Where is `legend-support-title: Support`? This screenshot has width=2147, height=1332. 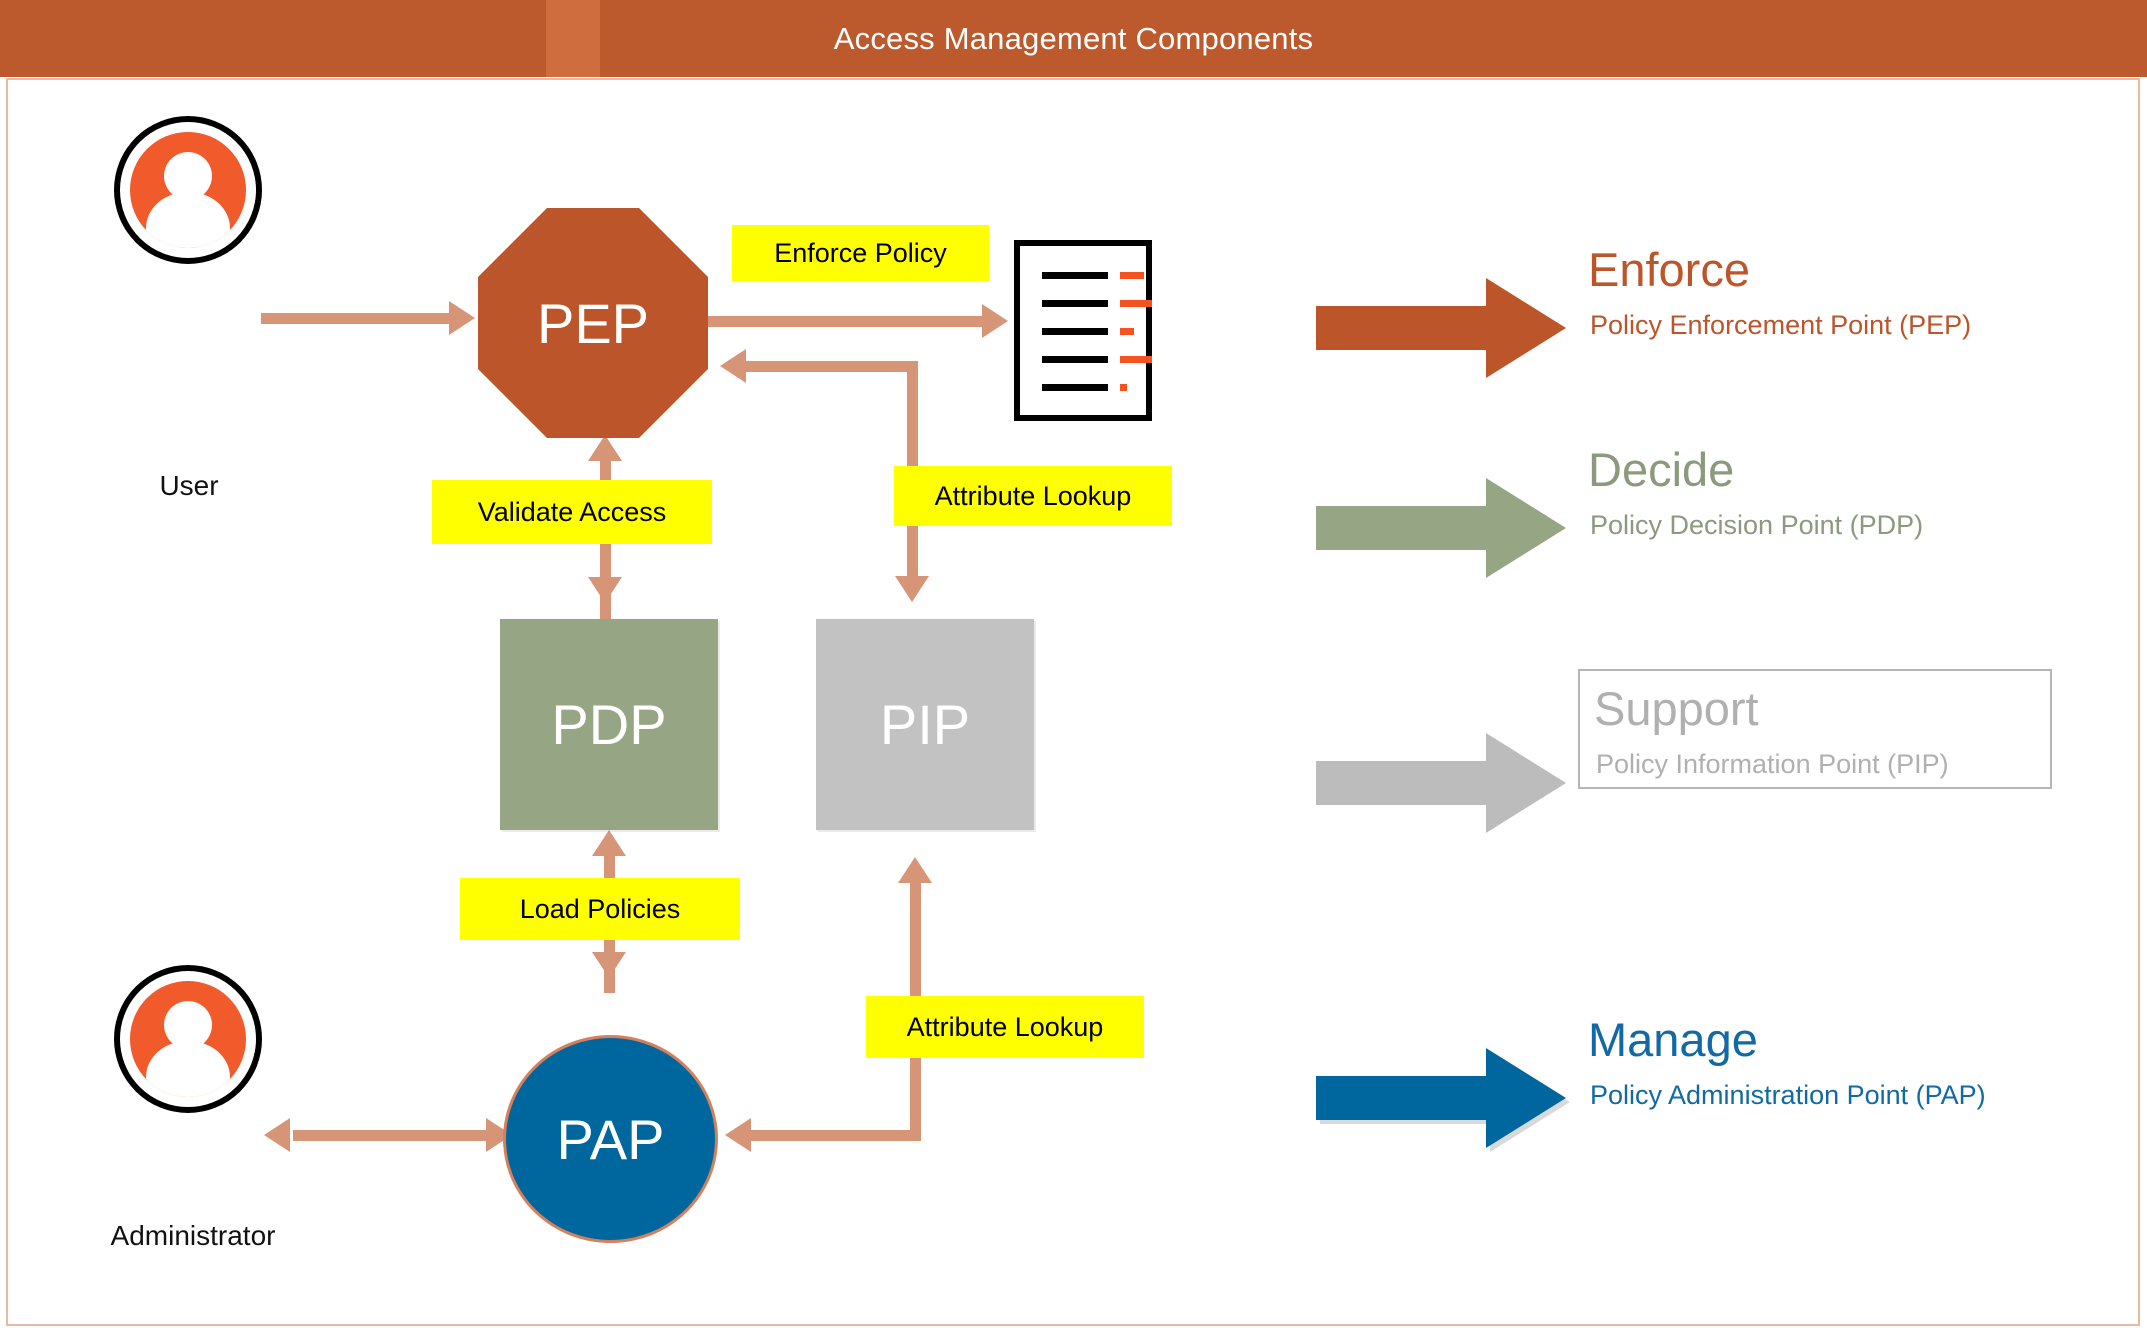
legend-support-title: Support is located at coordinates (1676, 708).